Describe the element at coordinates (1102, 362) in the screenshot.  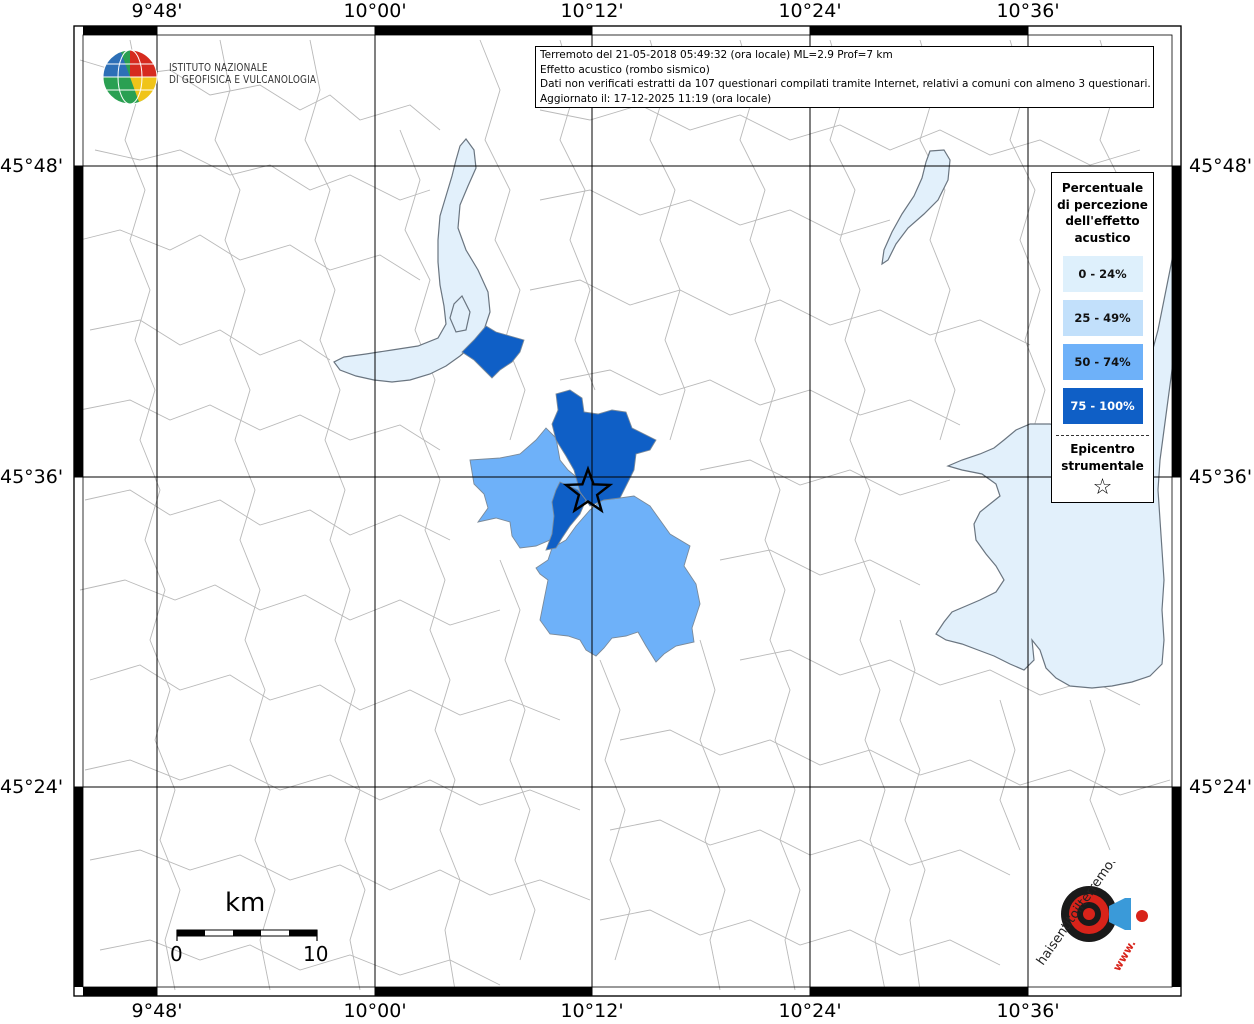
I see `legend-class-50-74: 50 - 74%` at that location.